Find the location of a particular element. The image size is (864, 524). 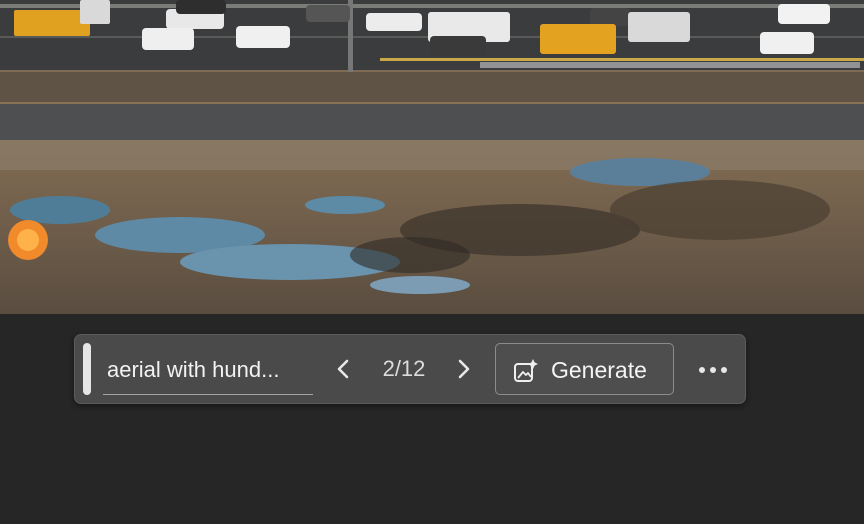

next-button is located at coordinates (464, 369).